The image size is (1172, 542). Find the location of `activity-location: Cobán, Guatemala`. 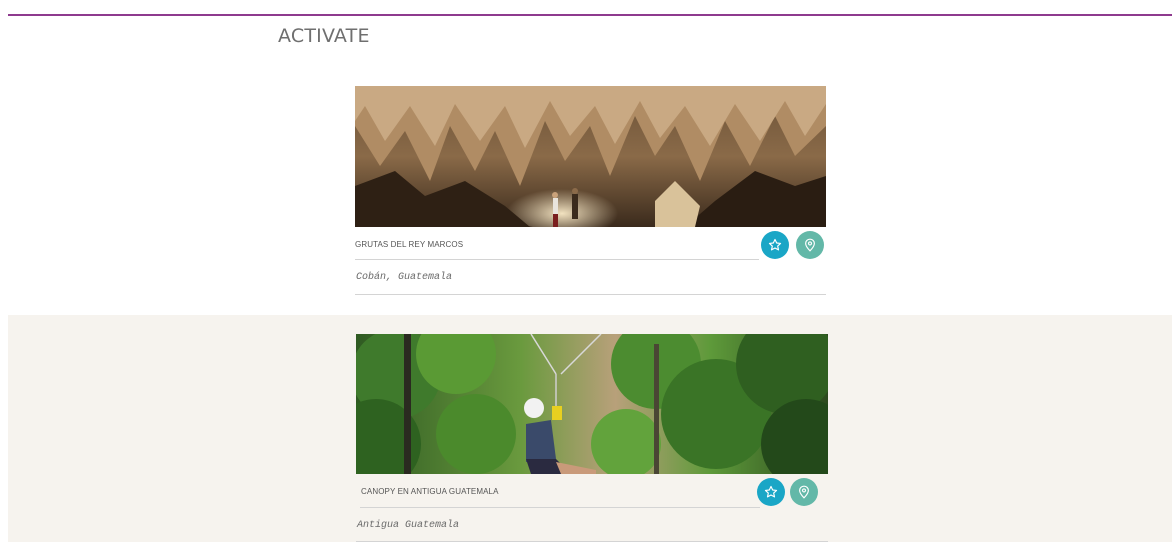

activity-location: Cobán, Guatemala is located at coordinates (404, 277).